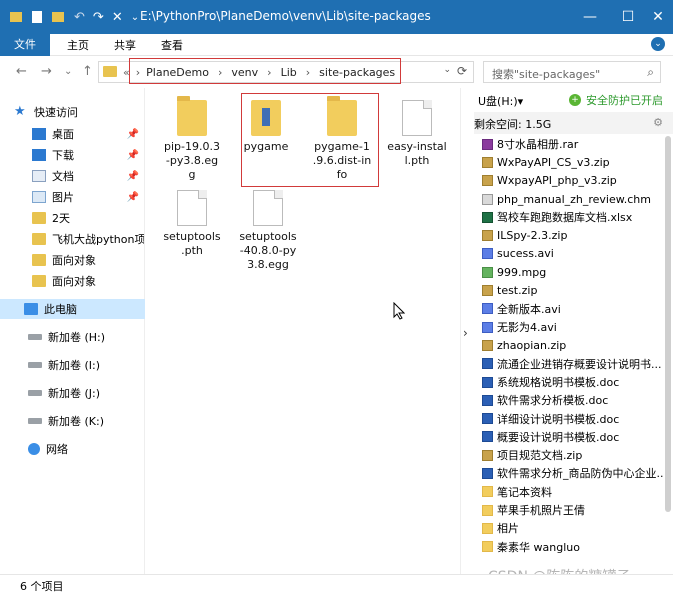 The height and width of the screenshot is (594, 673). I want to click on refresh-button: ⟳, so click(462, 71).